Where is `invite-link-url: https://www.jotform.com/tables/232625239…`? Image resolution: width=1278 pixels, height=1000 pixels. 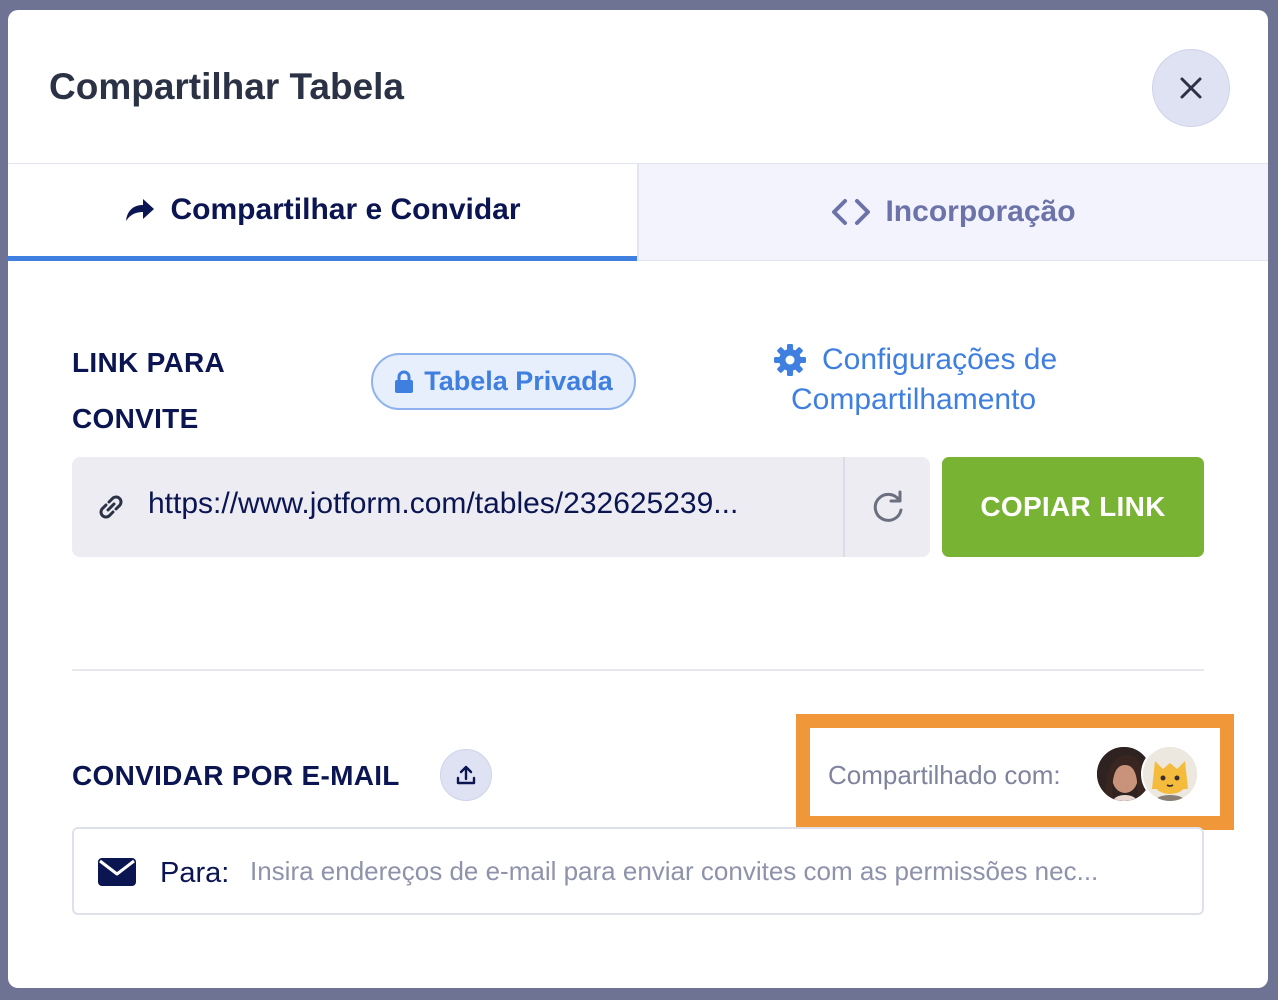
invite-link-url: https://www.jotform.com/tables/232625239… is located at coordinates (488, 504).